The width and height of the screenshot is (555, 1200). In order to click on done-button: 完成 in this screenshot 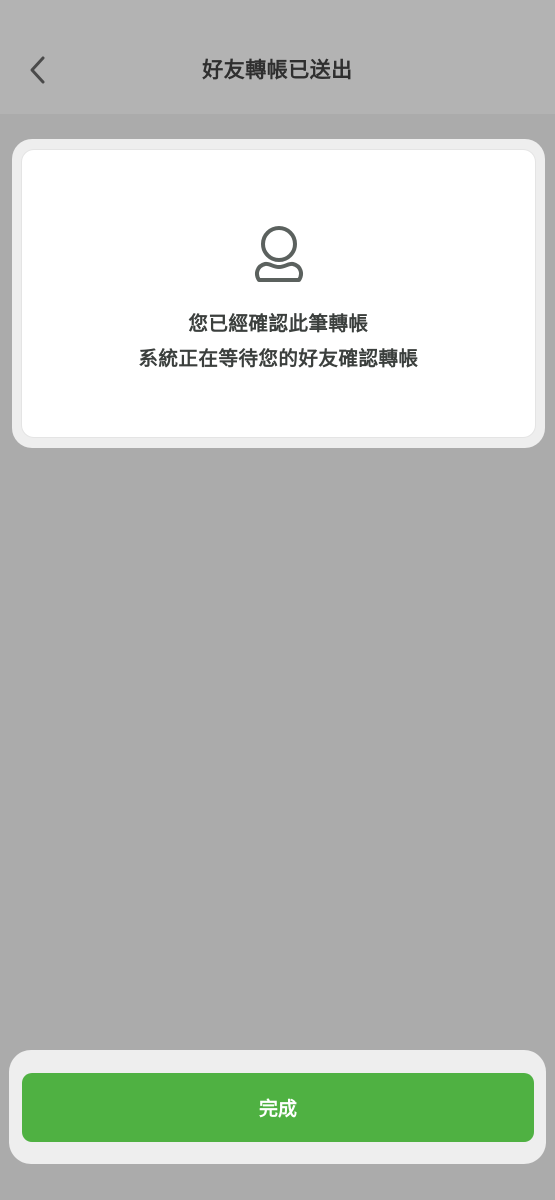, I will do `click(278, 1107)`.